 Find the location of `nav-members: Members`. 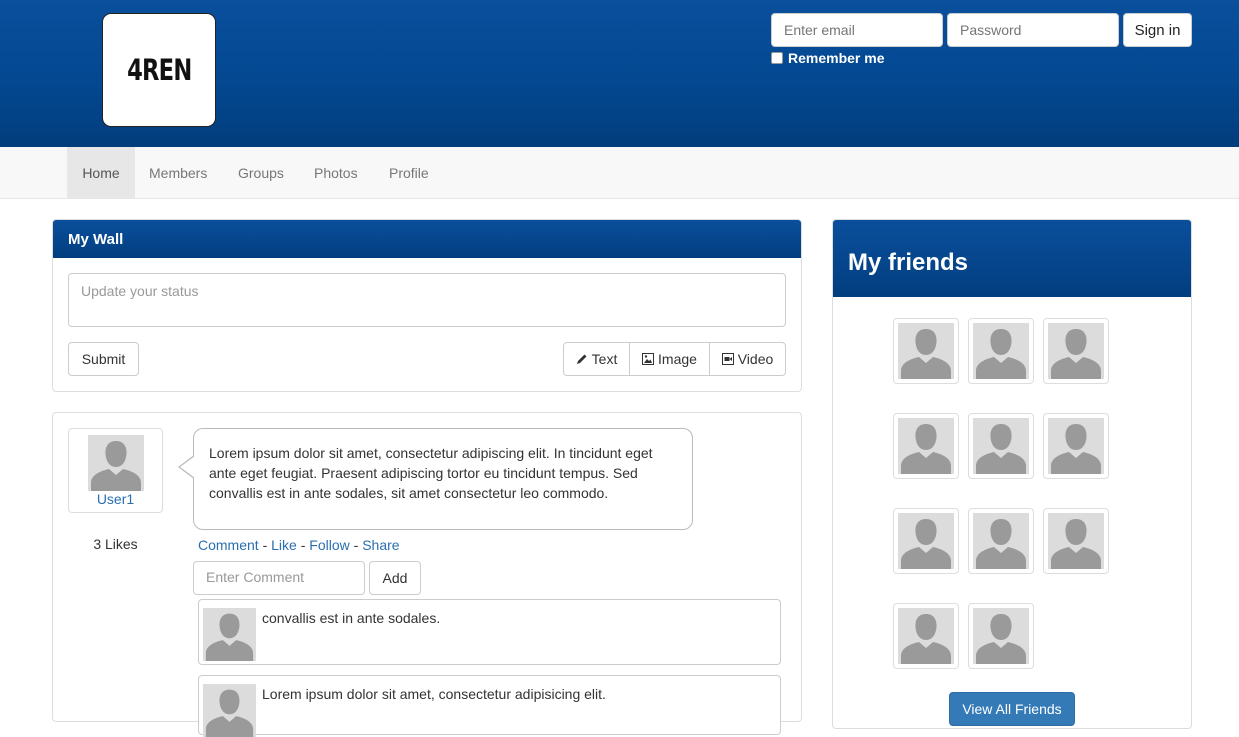

nav-members: Members is located at coordinates (178, 172).